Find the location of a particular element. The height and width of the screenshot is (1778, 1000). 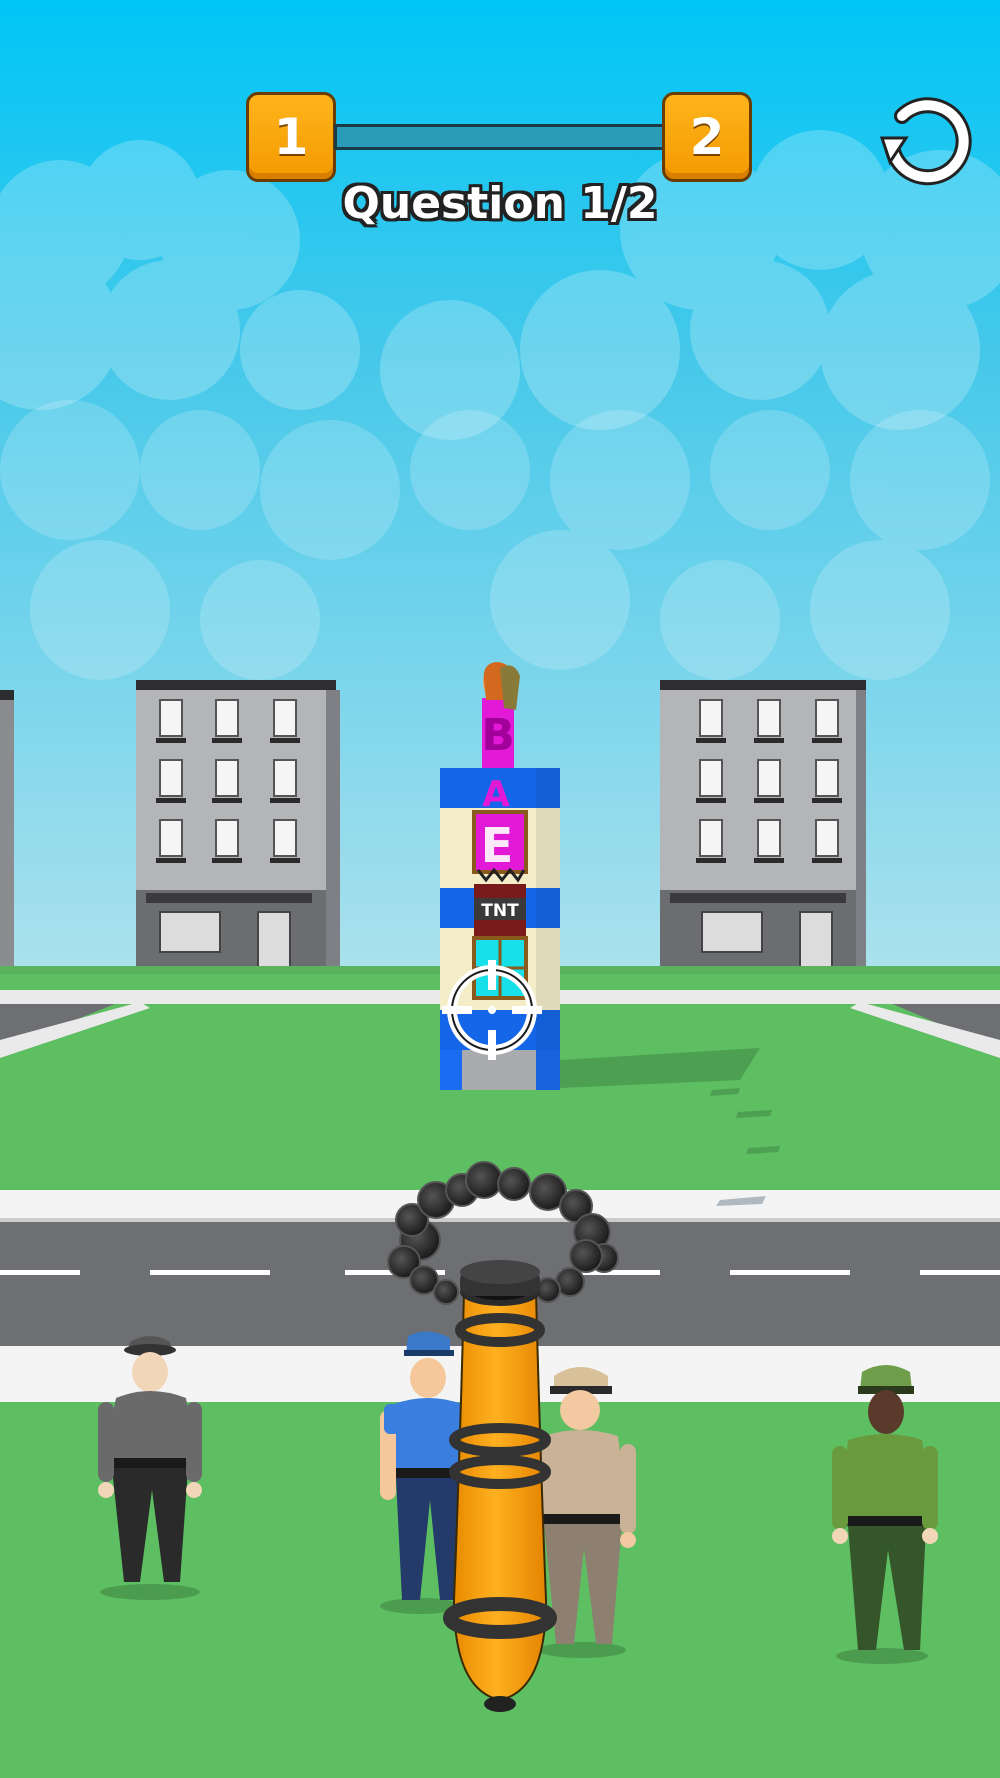

letter-bottom: E is located at coordinates (497, 846).